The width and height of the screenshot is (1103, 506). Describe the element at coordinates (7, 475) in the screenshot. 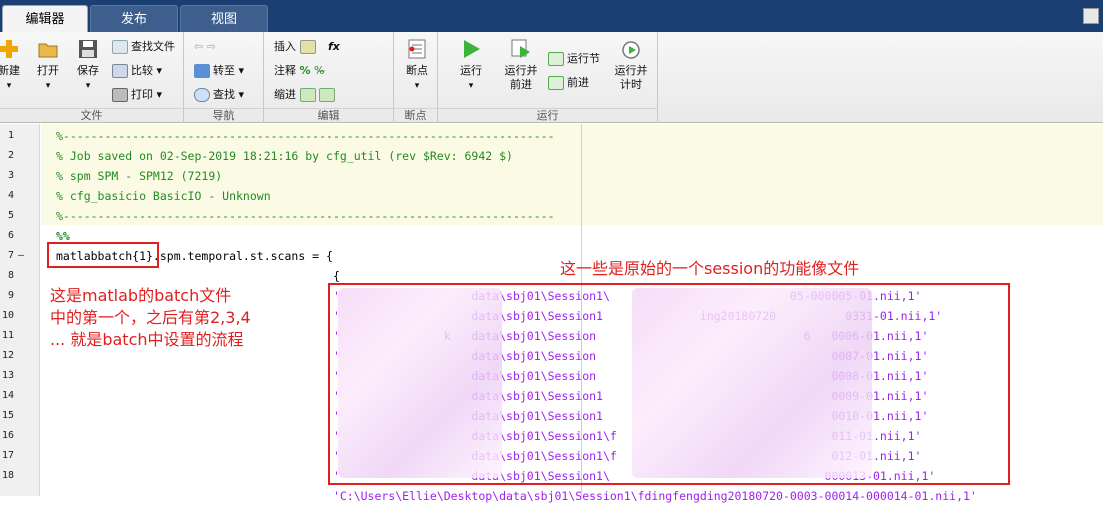

I see `line-number: 18` at that location.